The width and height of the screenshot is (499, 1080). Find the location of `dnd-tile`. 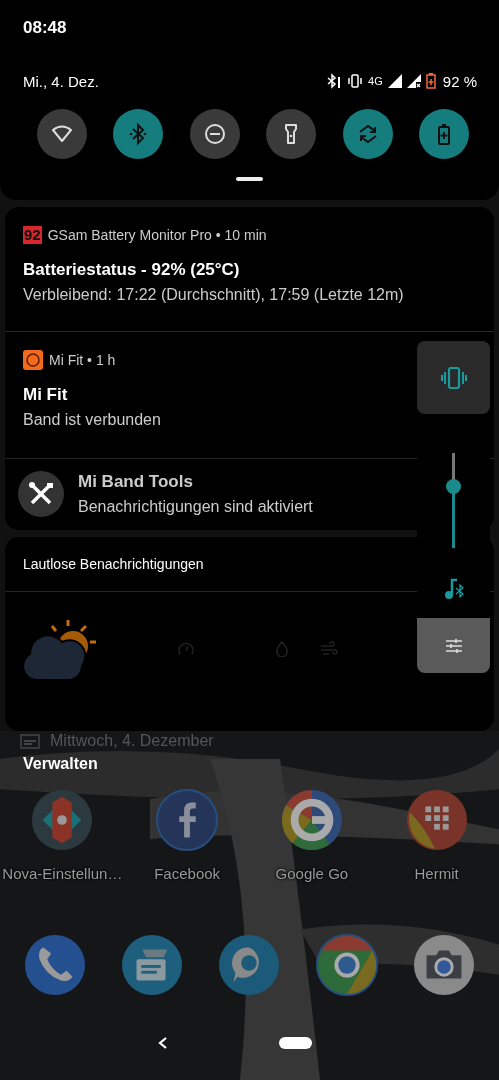

dnd-tile is located at coordinates (214, 134).